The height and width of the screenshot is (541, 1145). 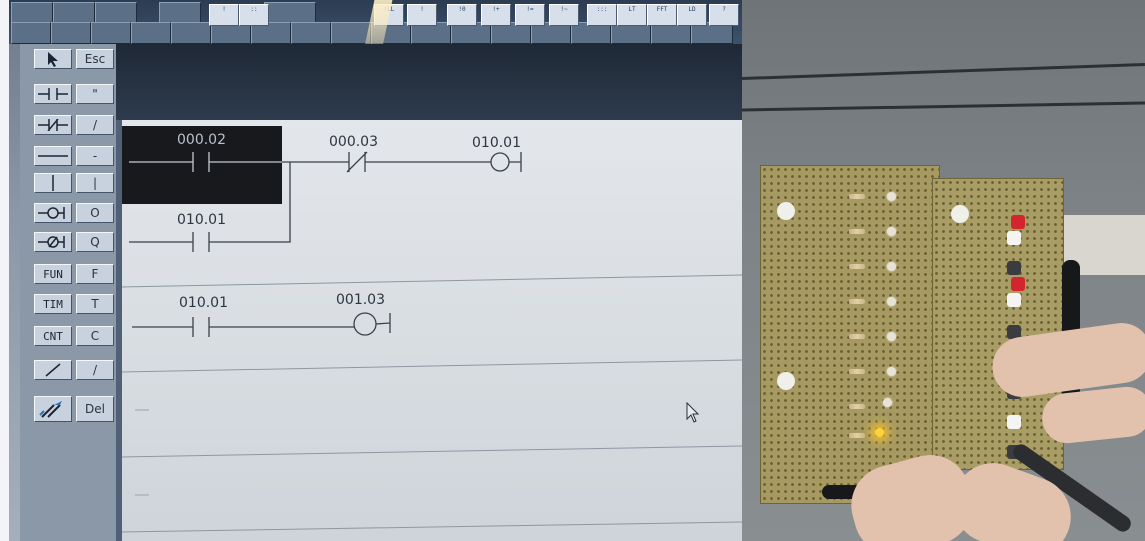 I want to click on pcb-board-left, so click(x=850, y=334).